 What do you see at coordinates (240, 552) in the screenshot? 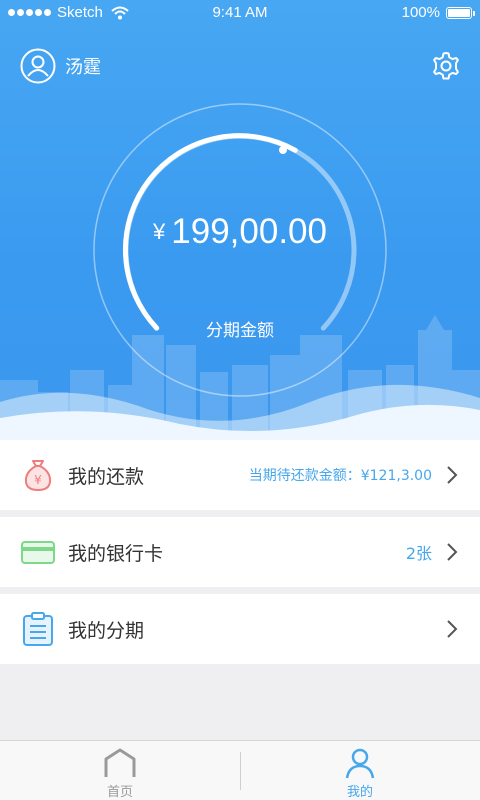
I see `my-bank-cards-row: 我的银行卡 2张` at bounding box center [240, 552].